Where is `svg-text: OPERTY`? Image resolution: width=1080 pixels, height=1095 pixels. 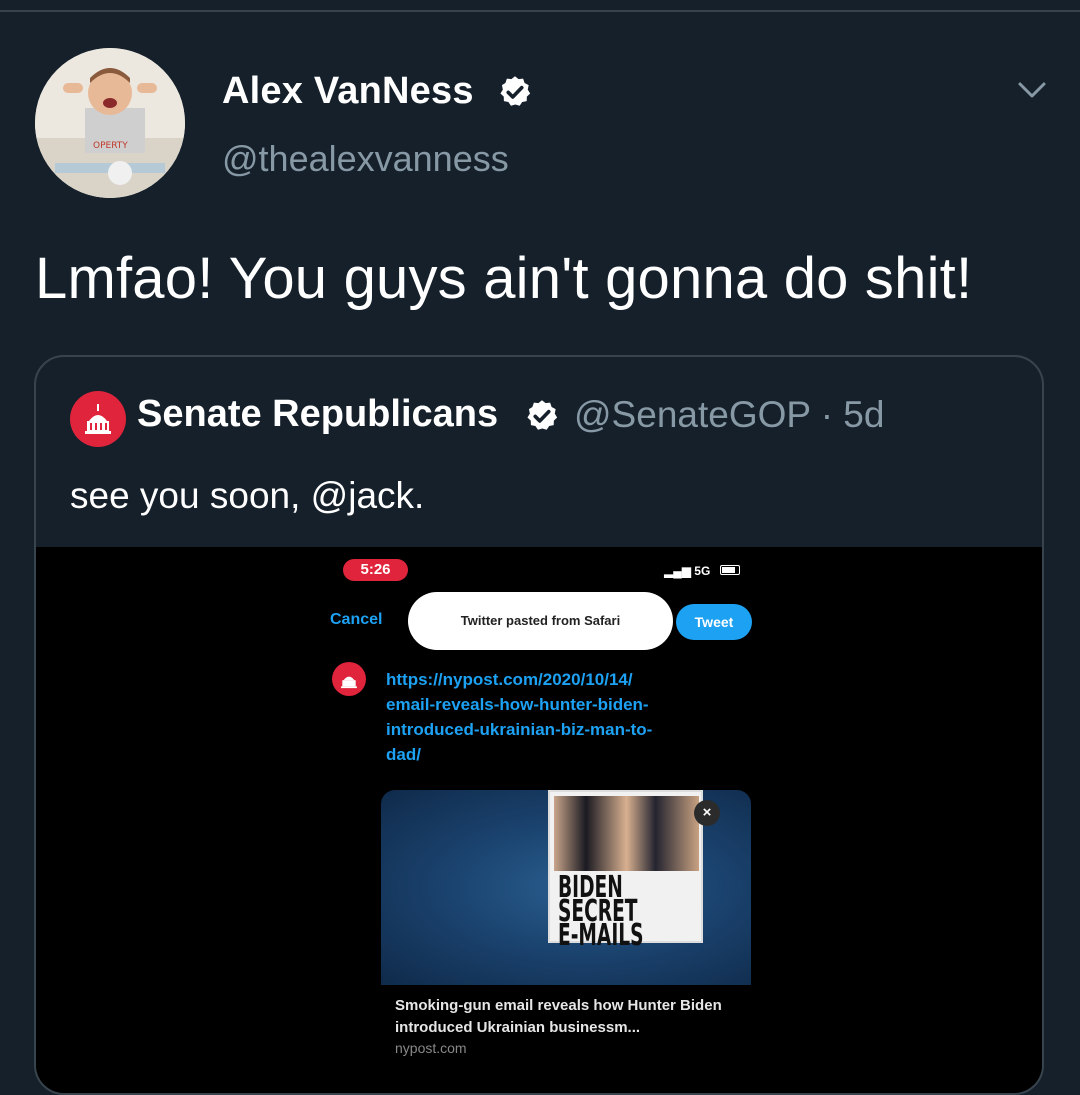
svg-text: OPERTY is located at coordinates (110, 146).